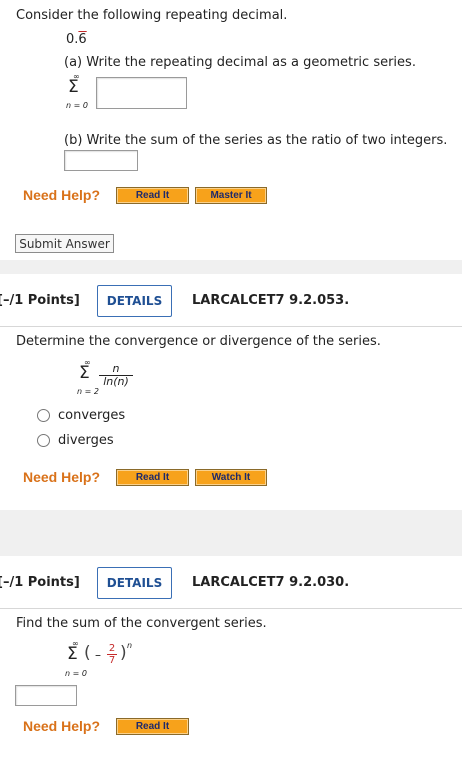 The image size is (462, 757). What do you see at coordinates (72, 39) in the screenshot?
I see `decimal-whole: 0.` at bounding box center [72, 39].